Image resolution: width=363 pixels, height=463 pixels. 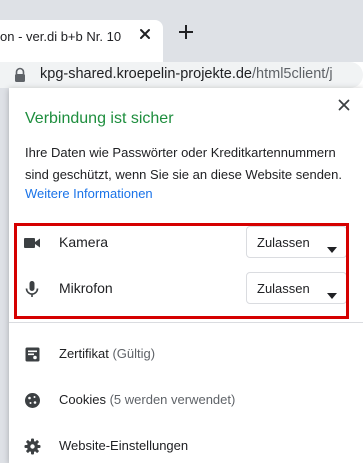 I want to click on site-settings-item: Website-Einstellungen, so click(x=186, y=444).